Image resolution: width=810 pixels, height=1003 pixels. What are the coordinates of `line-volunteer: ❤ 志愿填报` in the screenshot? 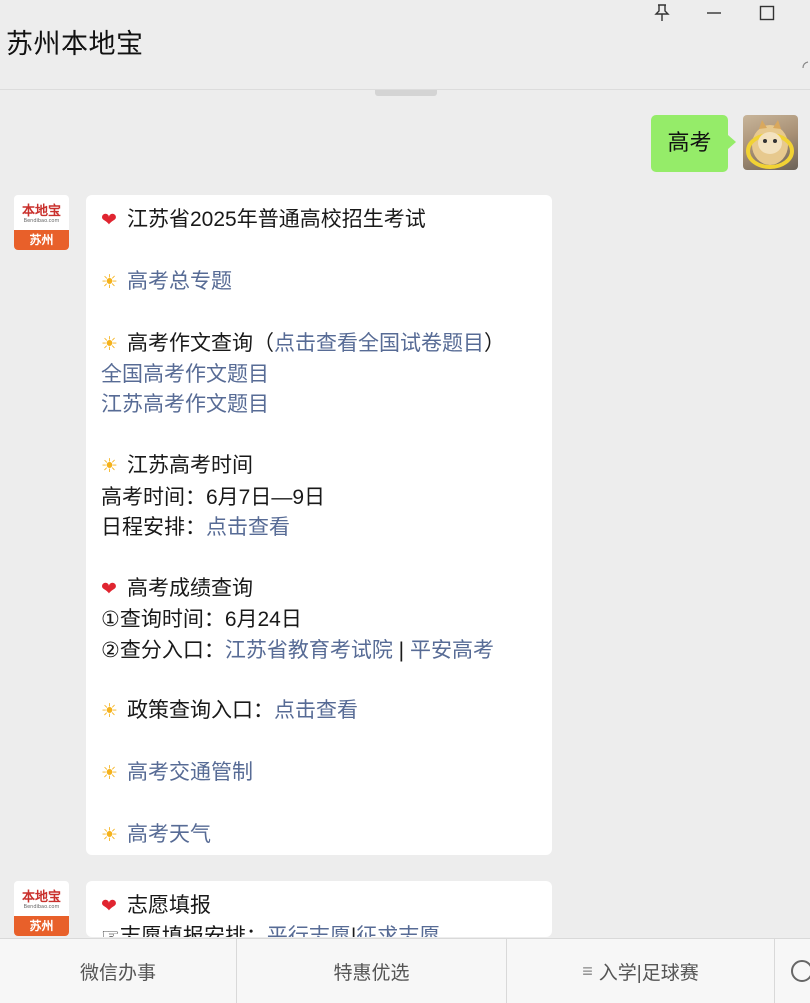 It's located at (319, 906).